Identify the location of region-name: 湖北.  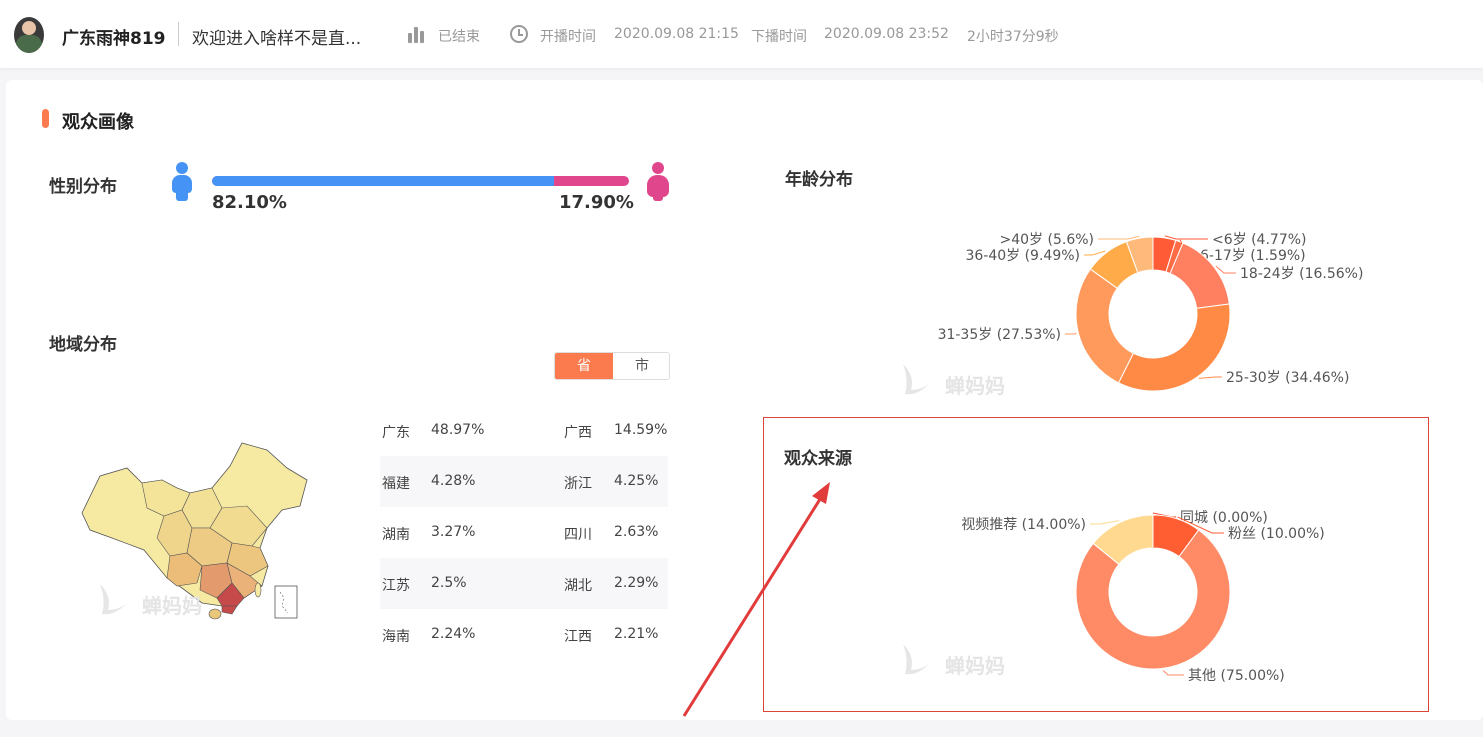
(578, 586).